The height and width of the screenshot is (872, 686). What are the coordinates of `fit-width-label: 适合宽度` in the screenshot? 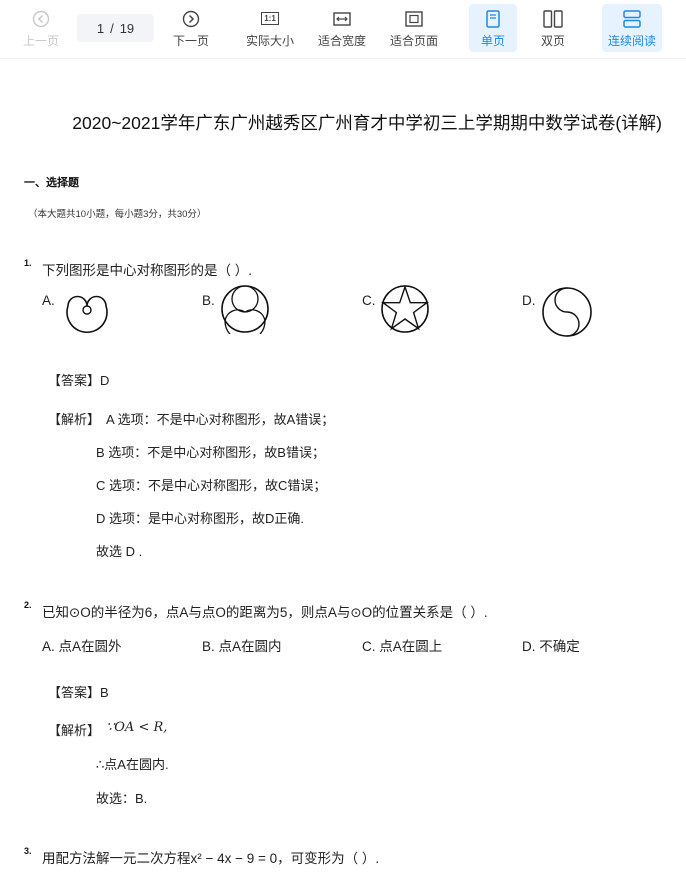 It's located at (341, 40).